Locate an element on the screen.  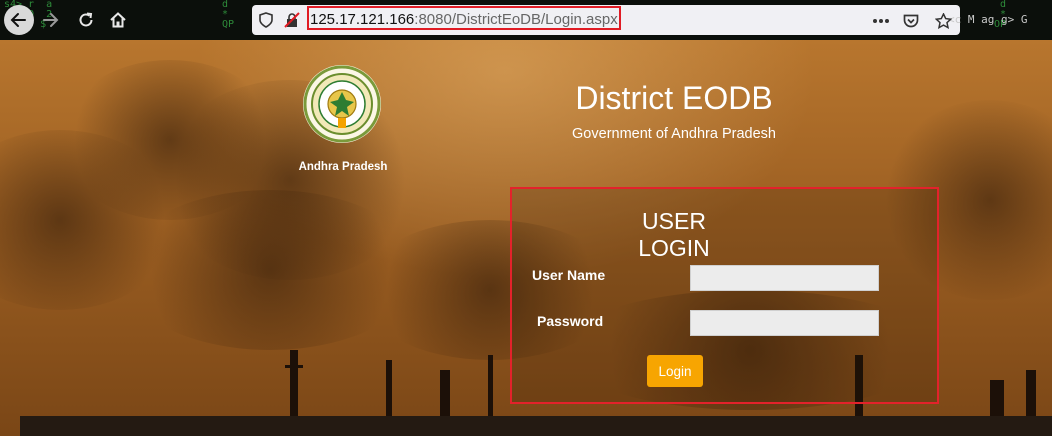
password-input is located at coordinates (784, 323).